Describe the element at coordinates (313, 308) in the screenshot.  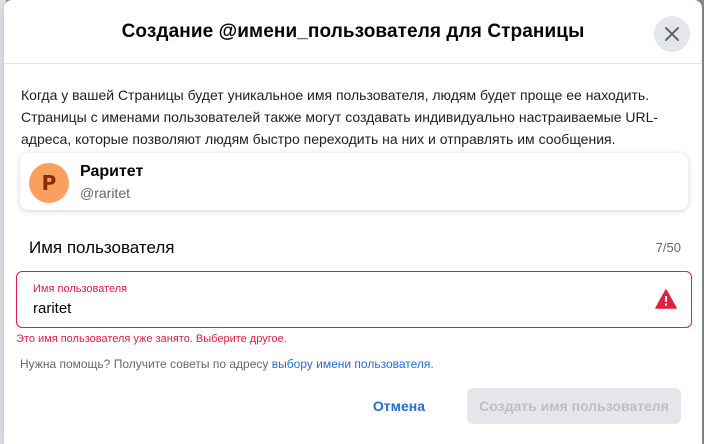
I see `username-input` at that location.